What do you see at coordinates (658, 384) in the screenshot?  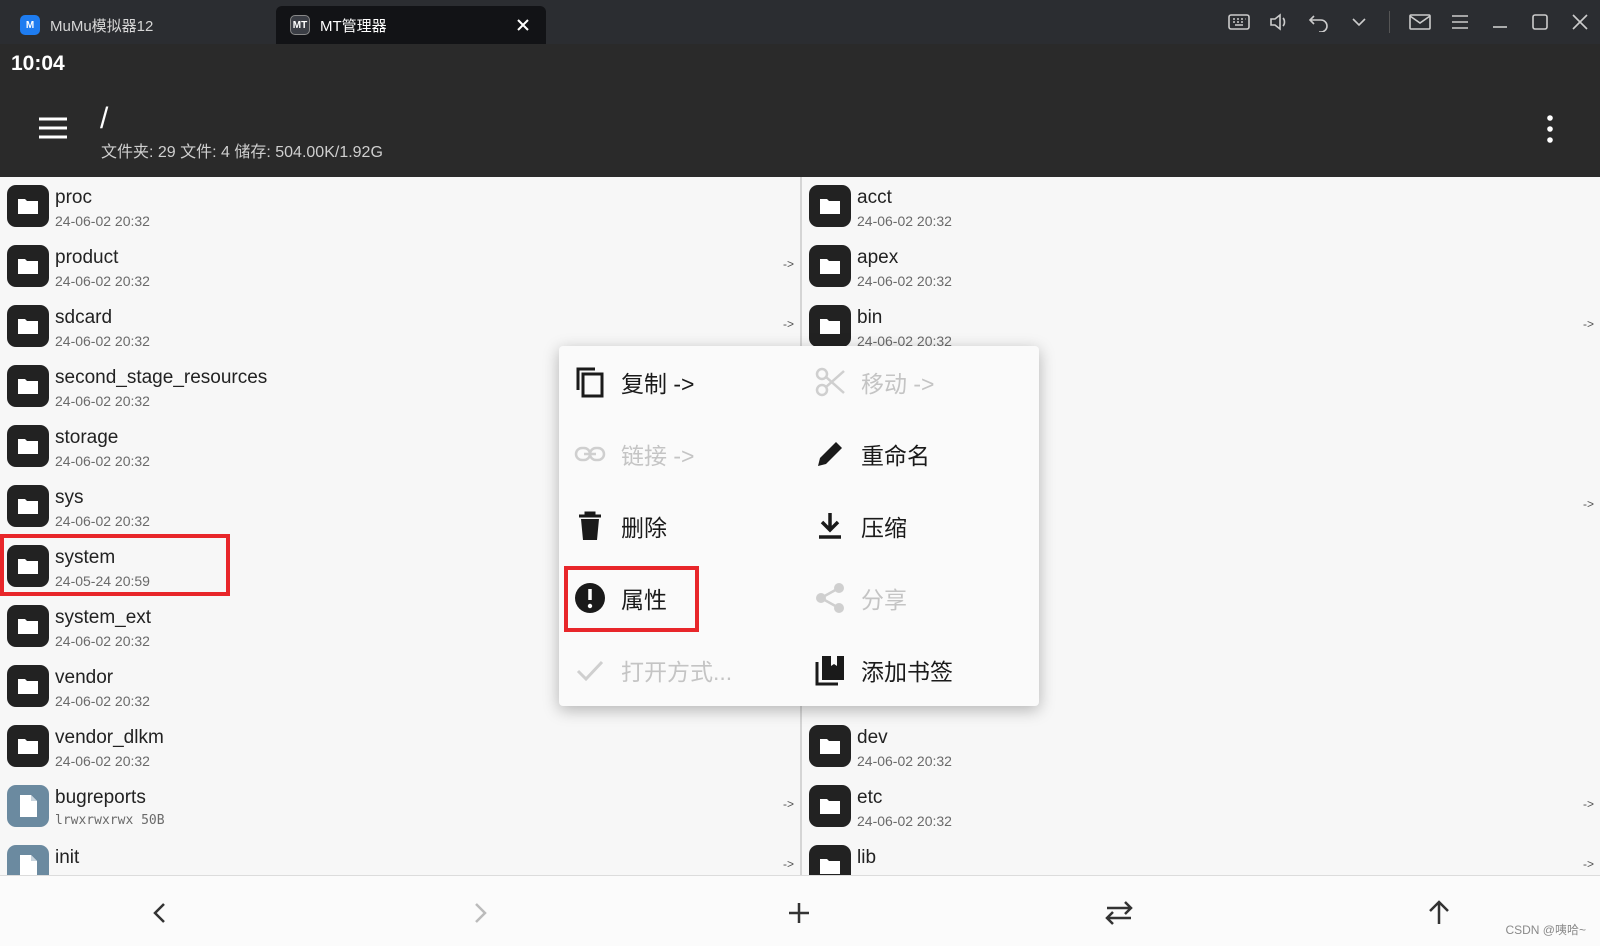 I see `menu-copy-label: 复制 ->` at bounding box center [658, 384].